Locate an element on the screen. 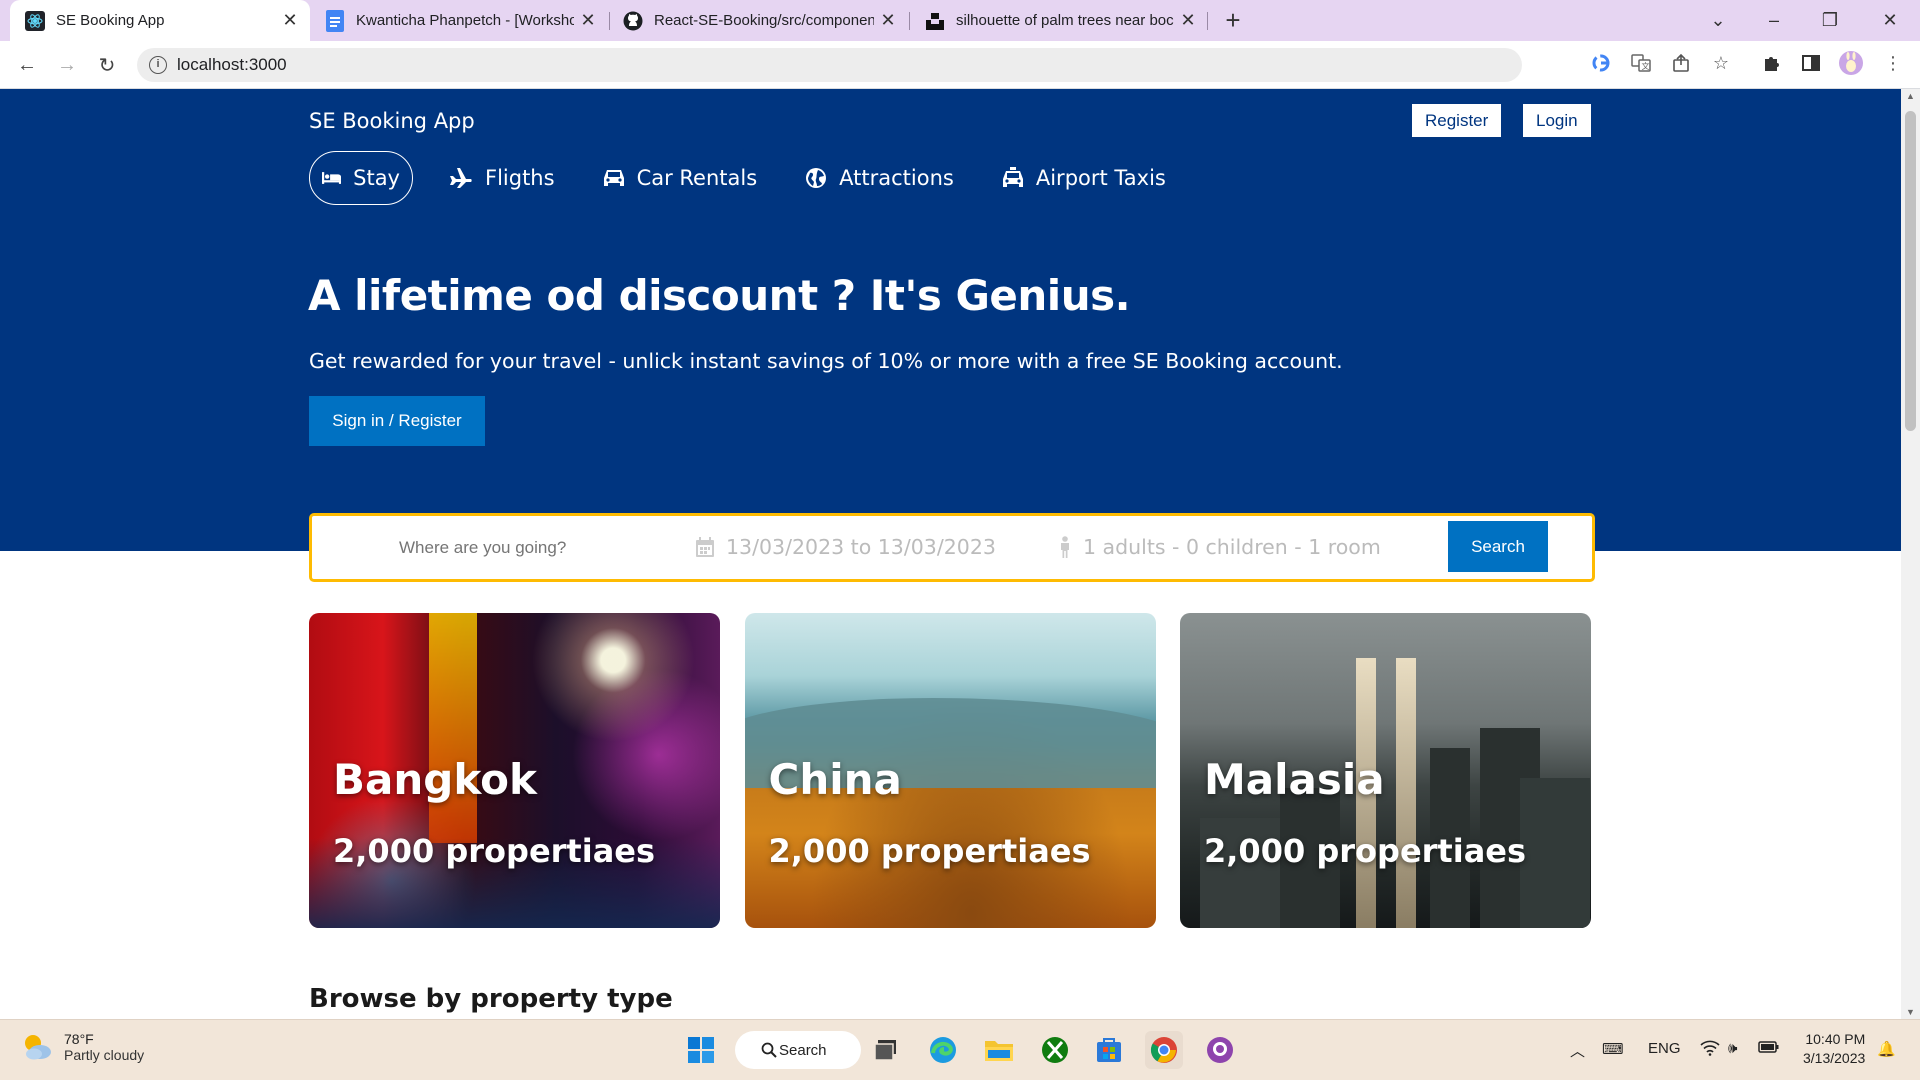 The width and height of the screenshot is (1920, 1080). guest-options-text: 1 adults - 0 children - 1 room is located at coordinates (1232, 547).